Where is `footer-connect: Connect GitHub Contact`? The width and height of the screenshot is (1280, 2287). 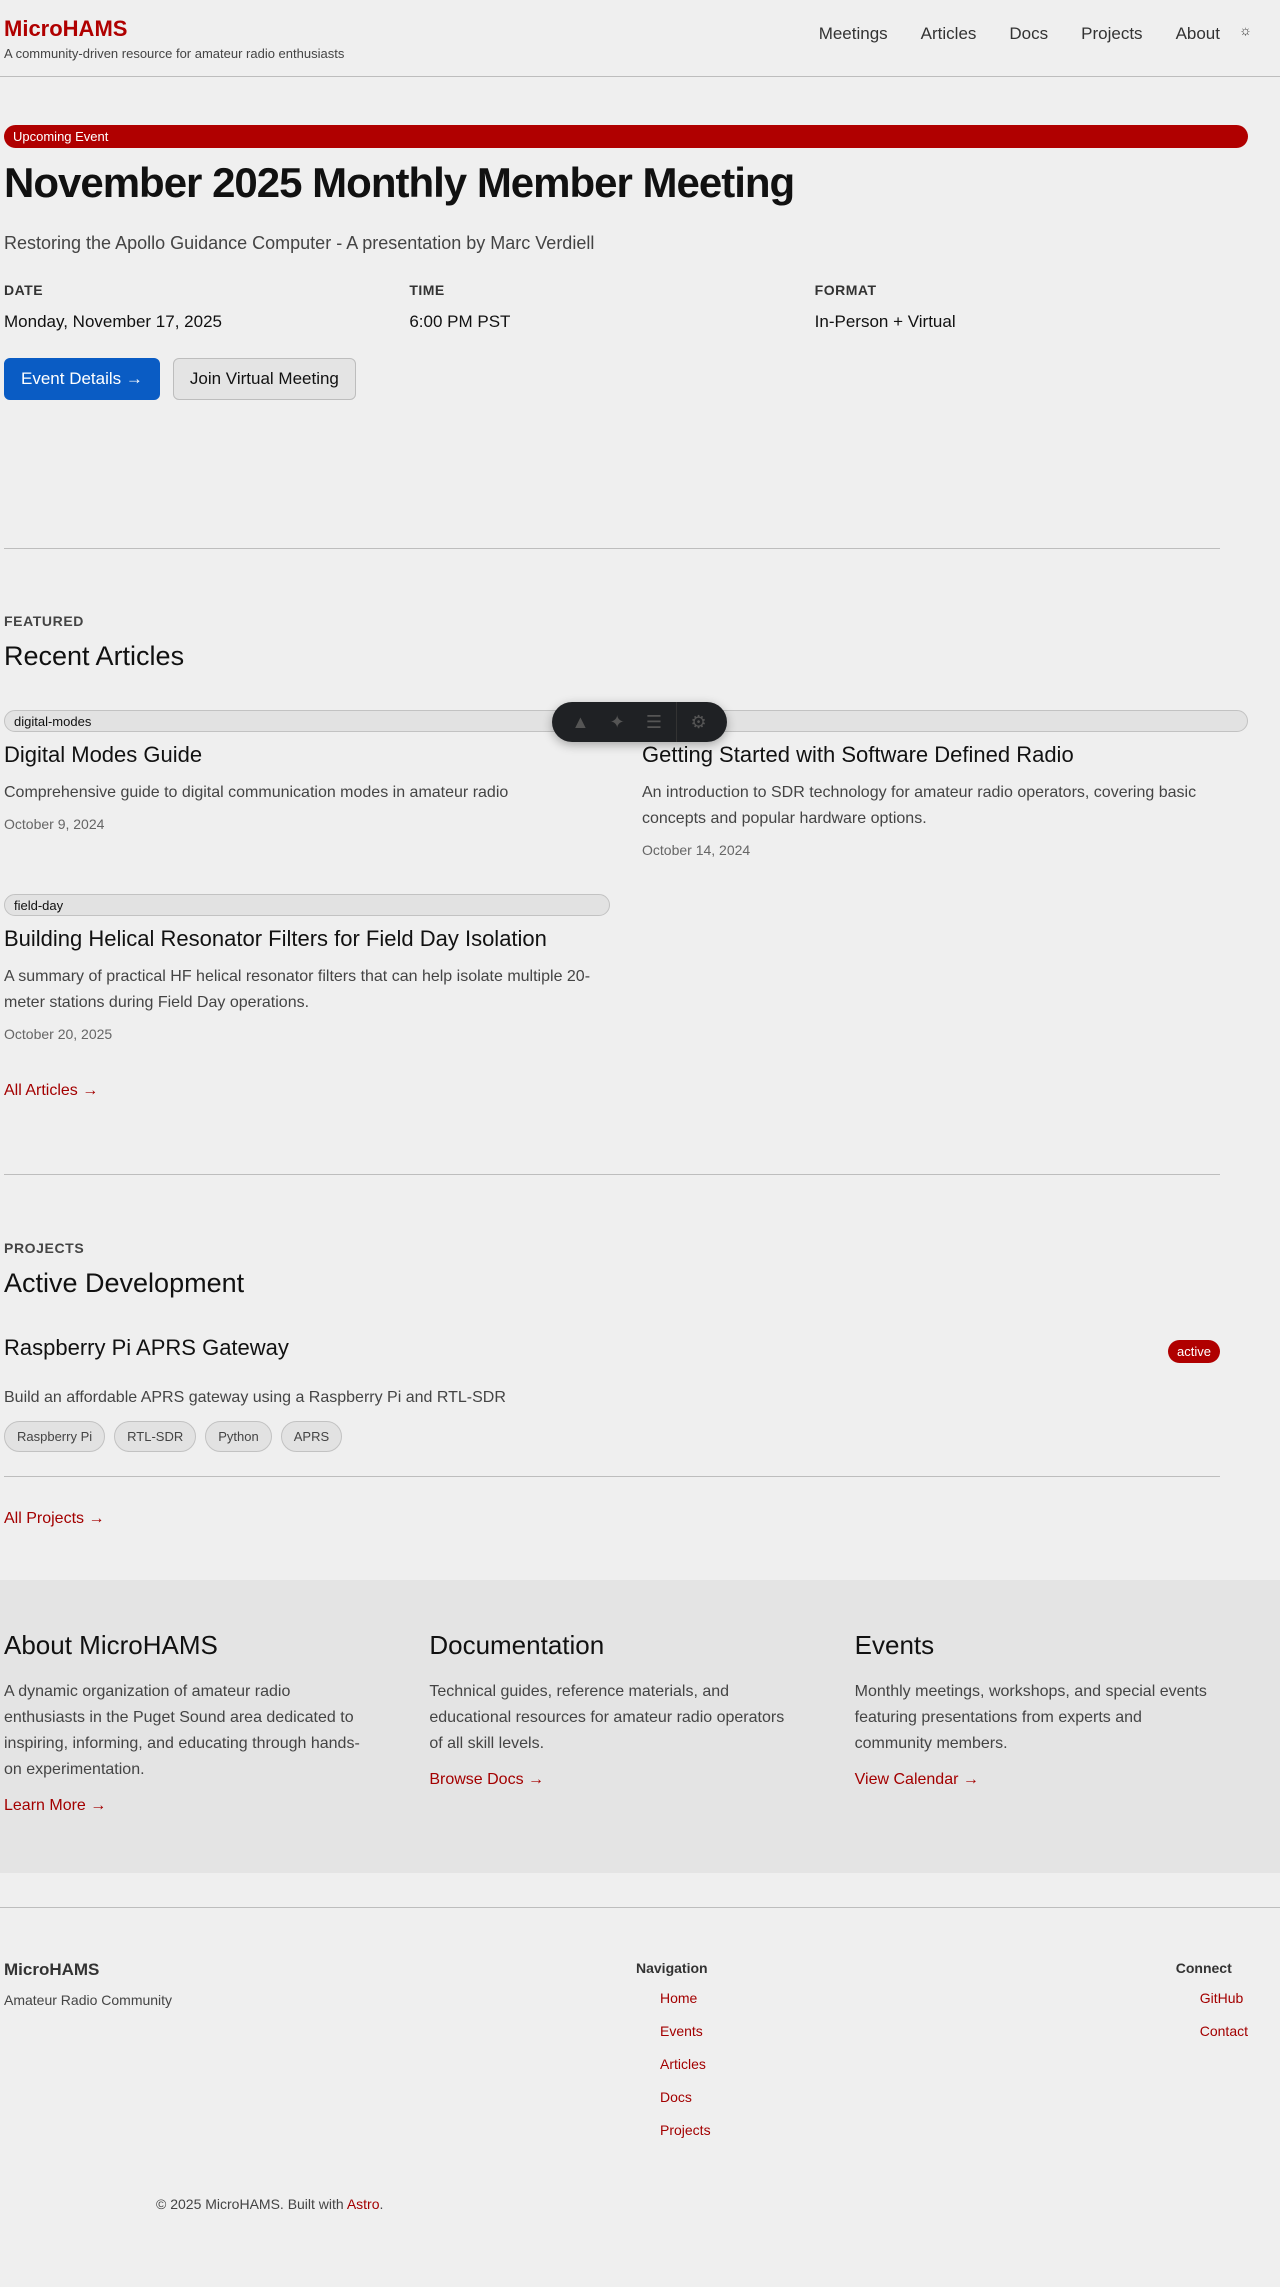 footer-connect: Connect GitHub Contact is located at coordinates (1212, 2008).